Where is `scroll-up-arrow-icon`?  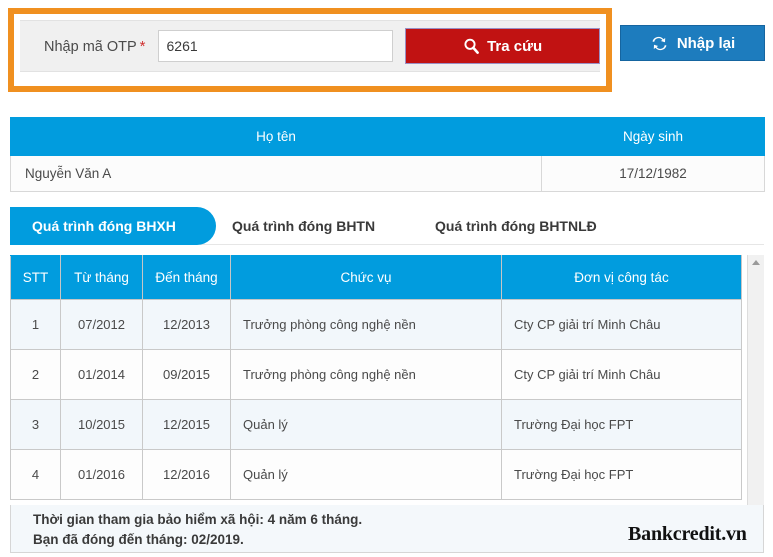
scroll-up-arrow-icon is located at coordinates (756, 262).